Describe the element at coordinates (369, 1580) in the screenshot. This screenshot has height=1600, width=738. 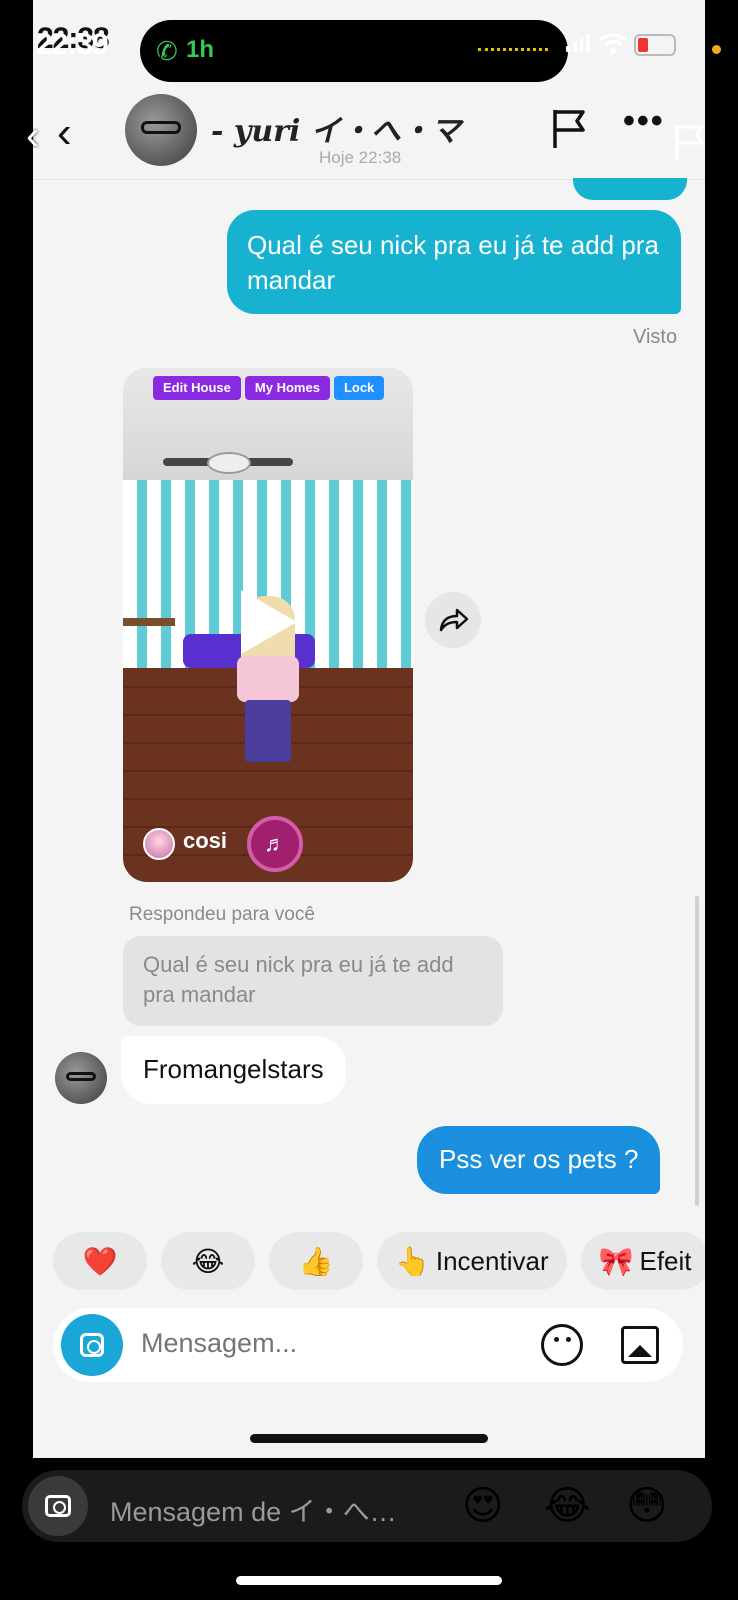
I see `home-indicator` at that location.